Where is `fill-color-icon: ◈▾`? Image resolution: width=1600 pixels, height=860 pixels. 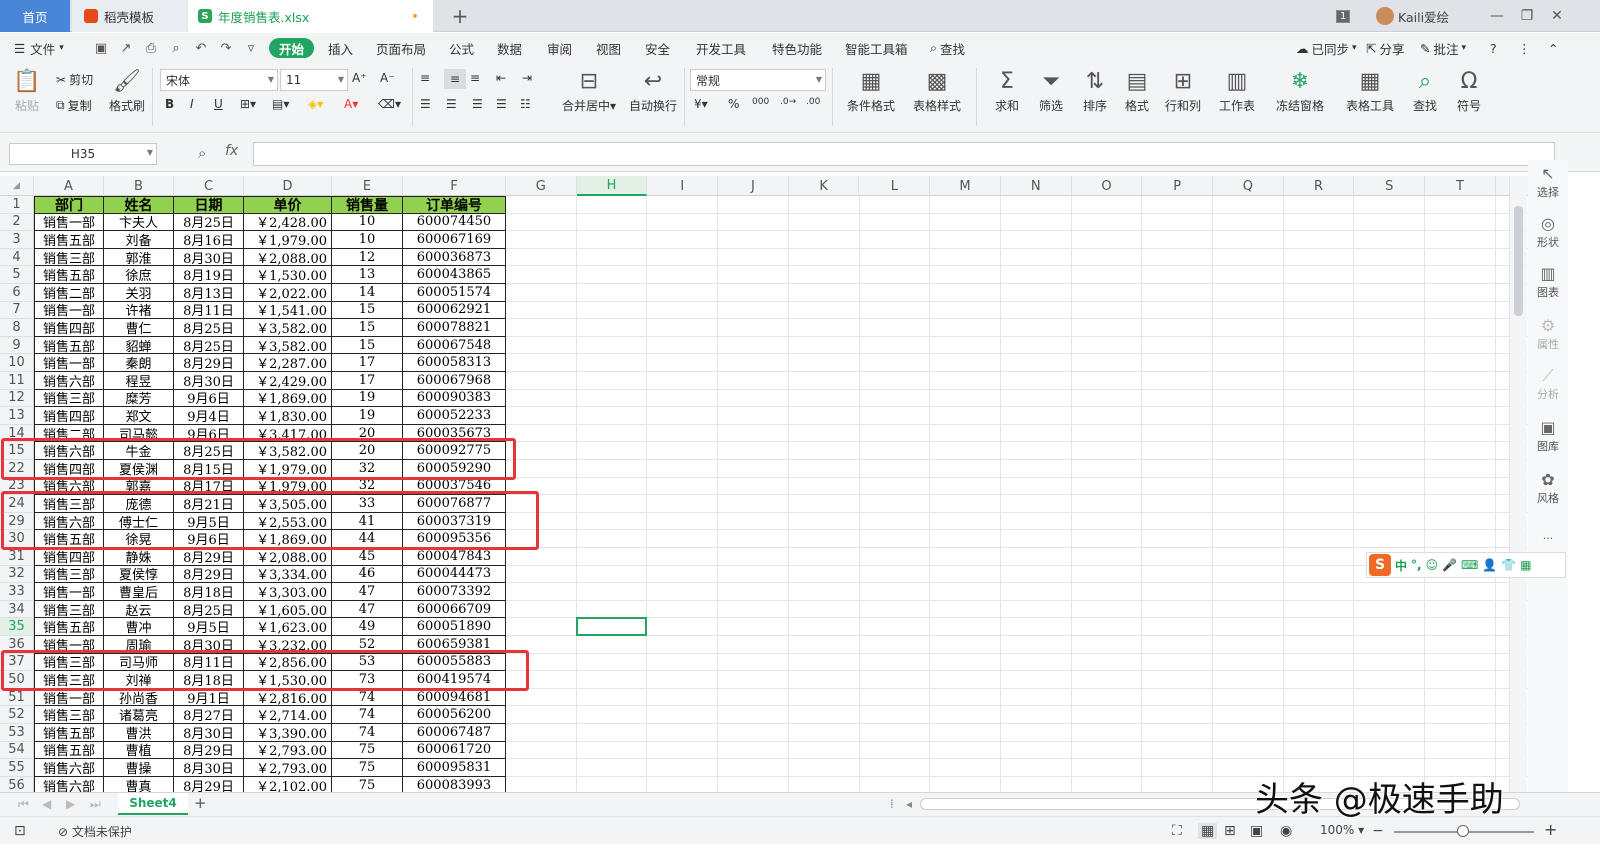
fill-color-icon: ◈▾ is located at coordinates (315, 104).